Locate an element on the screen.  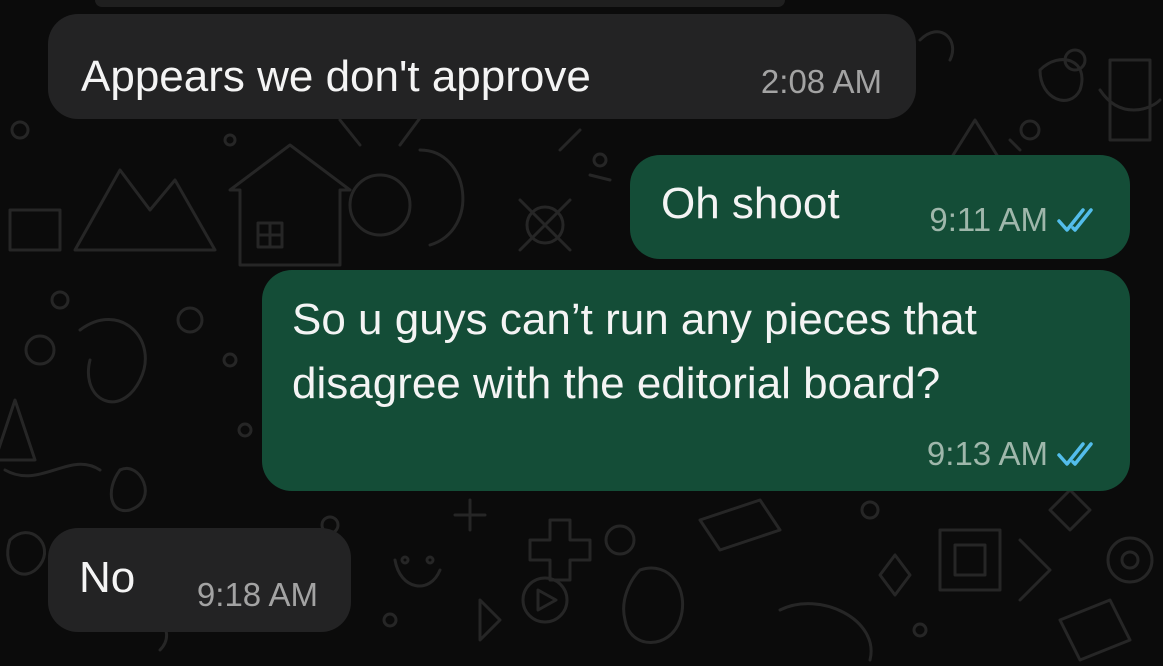
incoming-message: Appears we don't approve 2:08 AM is located at coordinates (482, 66).